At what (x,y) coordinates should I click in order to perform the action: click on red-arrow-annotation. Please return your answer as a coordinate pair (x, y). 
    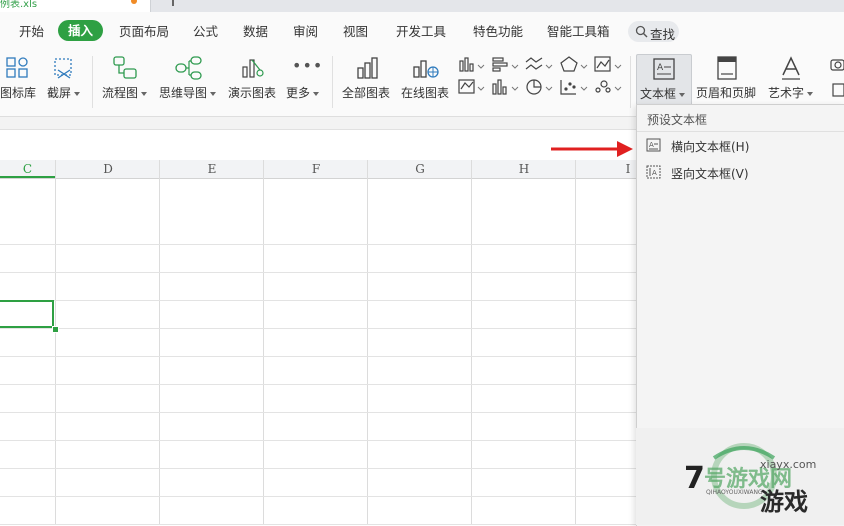
    Looking at the image, I should click on (592, 149).